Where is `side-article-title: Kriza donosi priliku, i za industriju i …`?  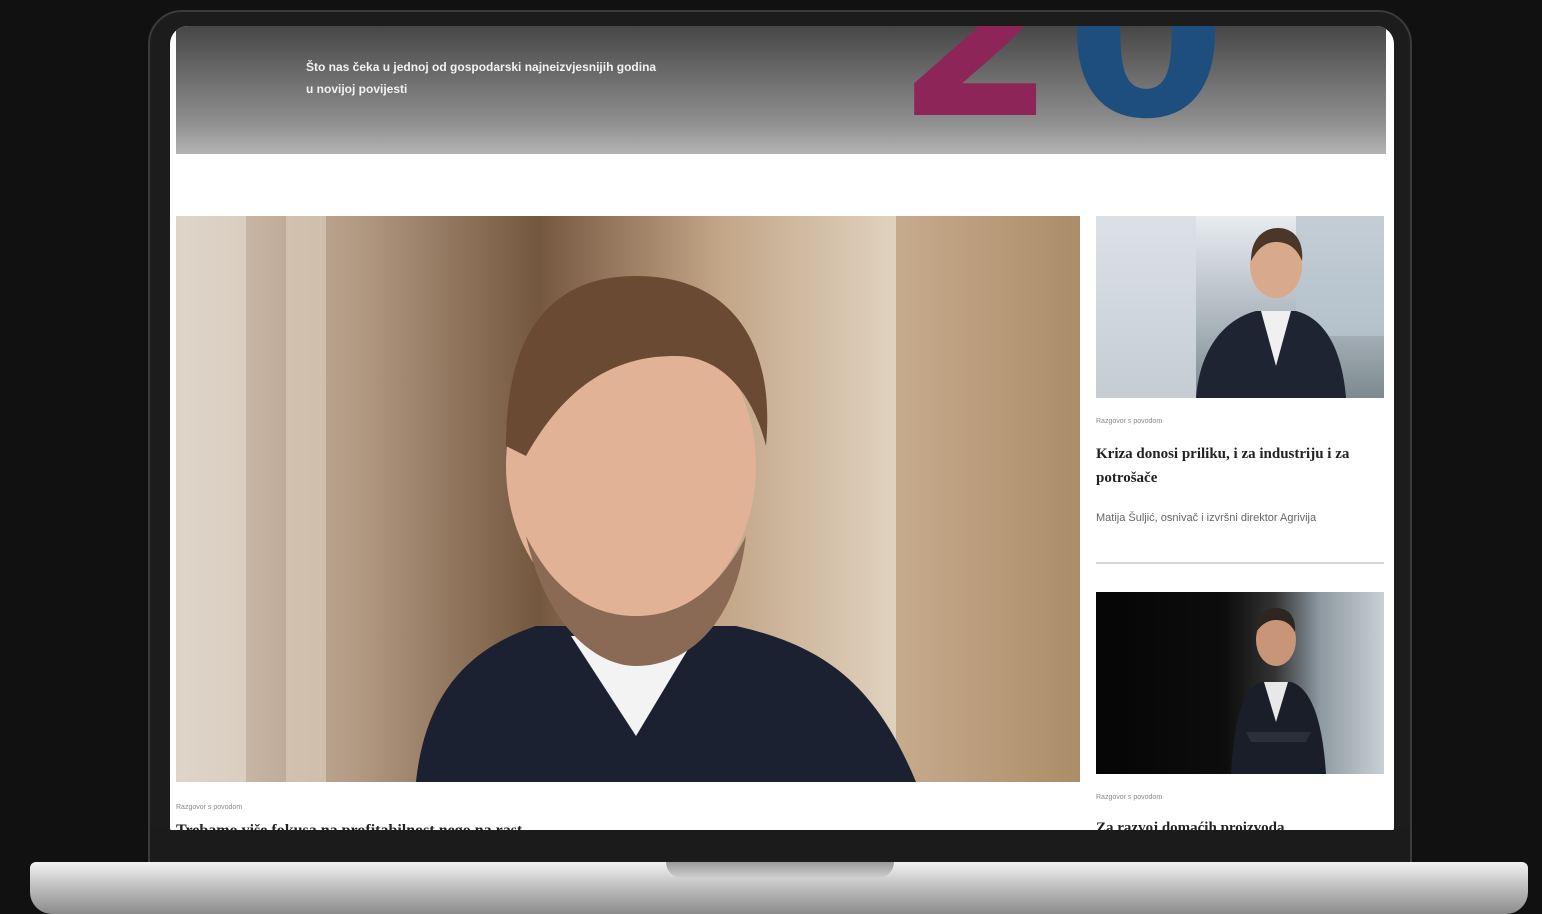
side-article-title: Kriza donosi priliku, i za industriju i … is located at coordinates (1231, 466).